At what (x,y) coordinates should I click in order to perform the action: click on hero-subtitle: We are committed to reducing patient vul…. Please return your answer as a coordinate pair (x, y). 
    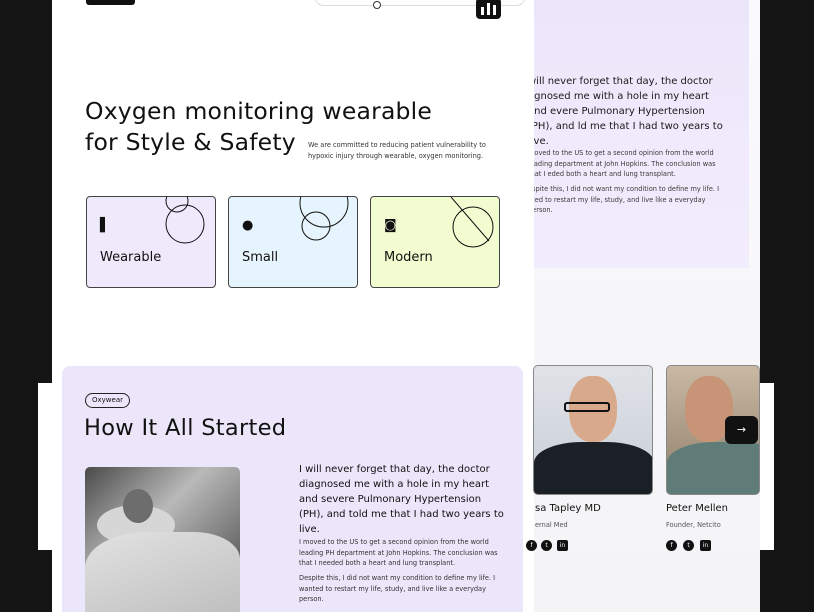
    Looking at the image, I should click on (397, 150).